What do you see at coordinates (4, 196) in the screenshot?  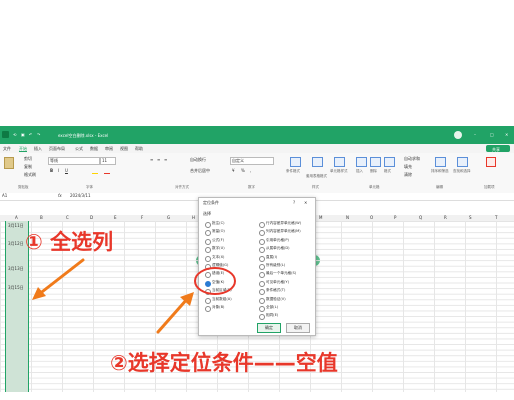 I see `name-box: A1` at bounding box center [4, 196].